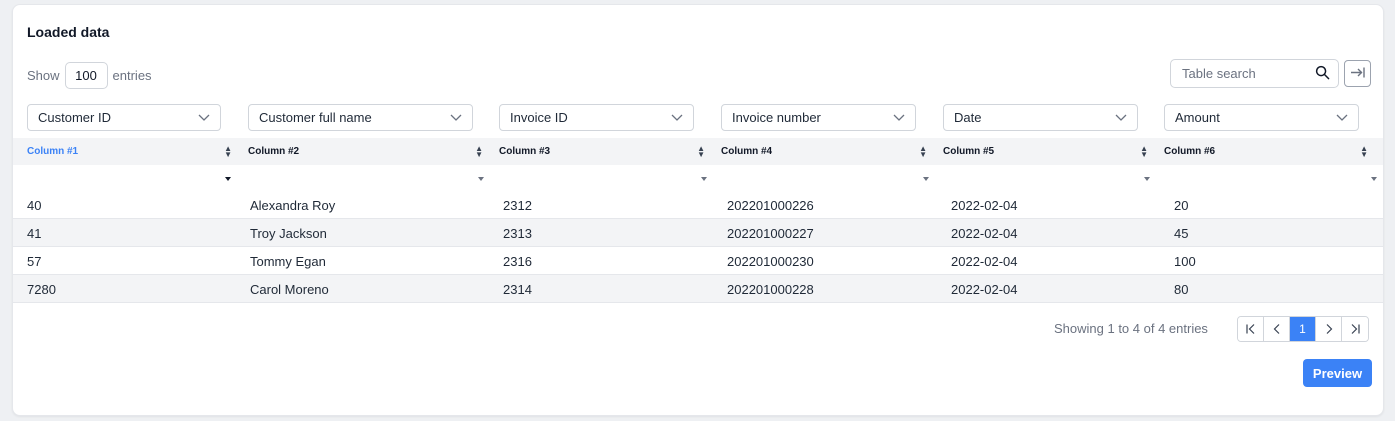 This screenshot has height=421, width=1395. I want to click on last-page-icon, so click(1355, 329).